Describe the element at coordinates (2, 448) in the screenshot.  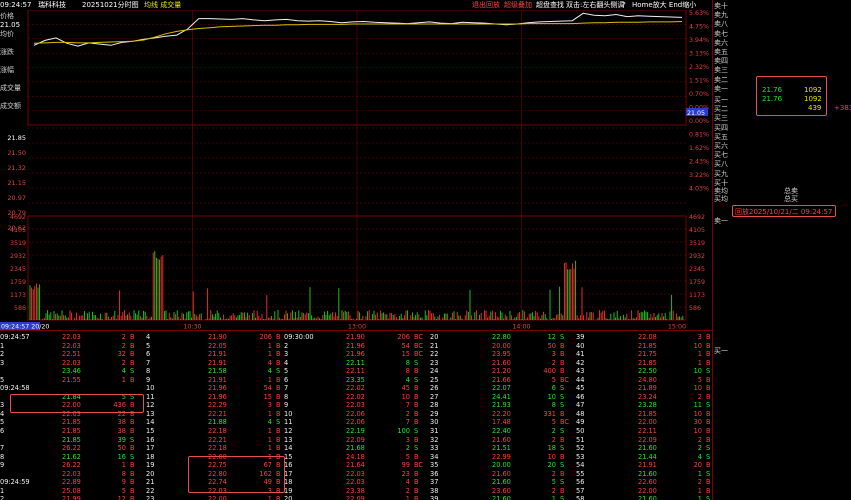
I see `tick-time: 7` at that location.